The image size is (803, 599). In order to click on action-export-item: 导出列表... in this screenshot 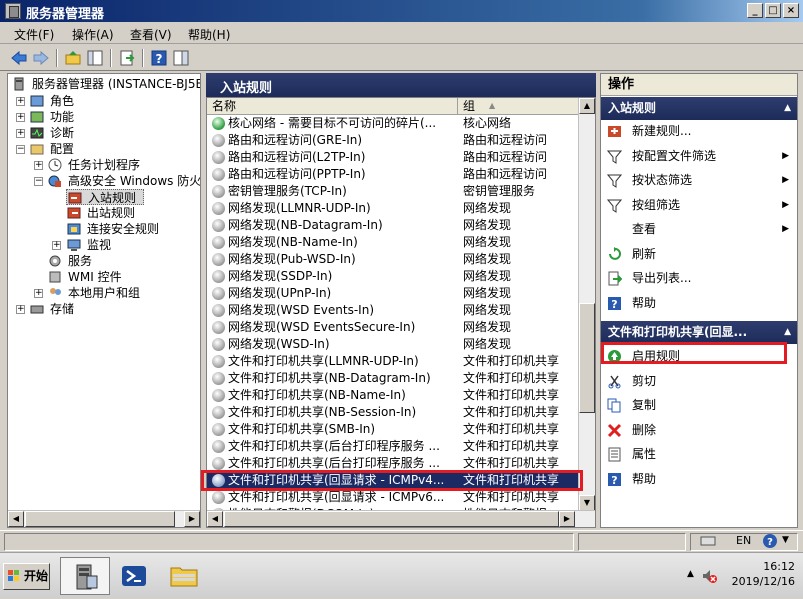, I will do `click(699, 278)`.